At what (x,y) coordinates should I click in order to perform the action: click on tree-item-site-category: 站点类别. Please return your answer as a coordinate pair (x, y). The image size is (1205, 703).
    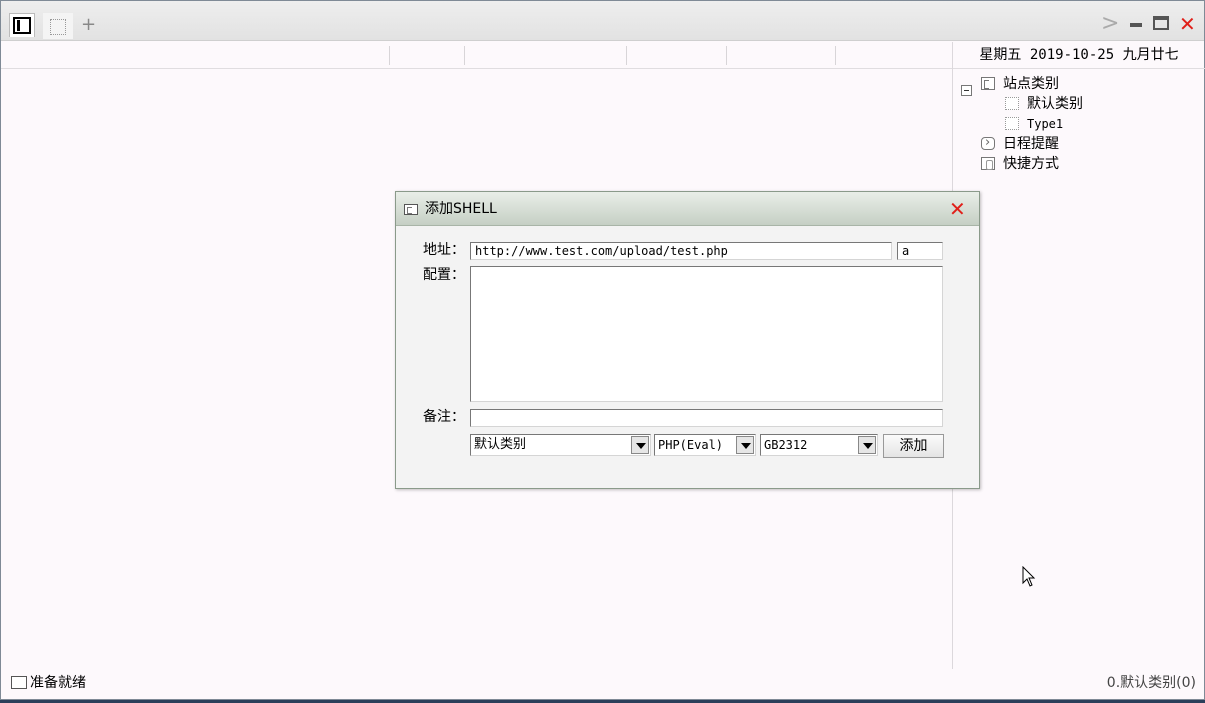
    Looking at the image, I should click on (1020, 84).